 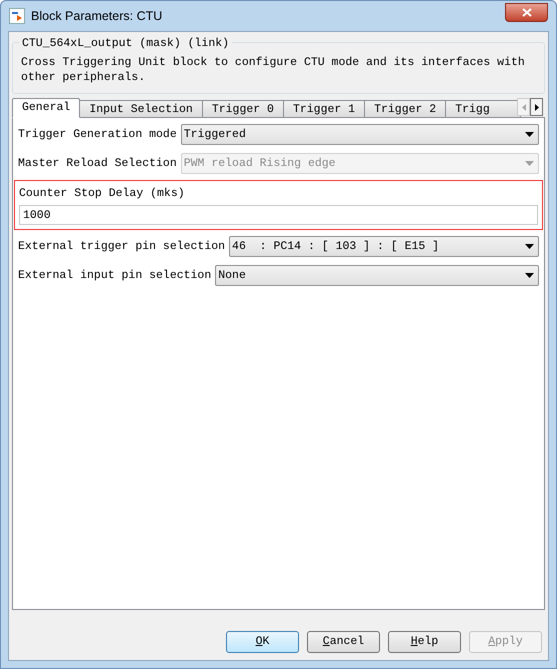 What do you see at coordinates (102, 194) in the screenshot?
I see `parameter-label: Counter Stop Delay (mks)` at bounding box center [102, 194].